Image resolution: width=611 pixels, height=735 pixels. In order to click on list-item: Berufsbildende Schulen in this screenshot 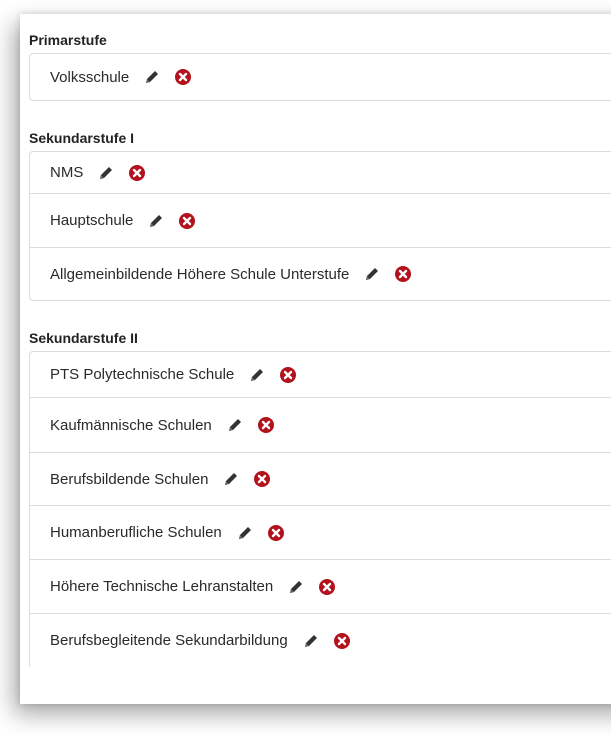, I will do `click(320, 478)`.